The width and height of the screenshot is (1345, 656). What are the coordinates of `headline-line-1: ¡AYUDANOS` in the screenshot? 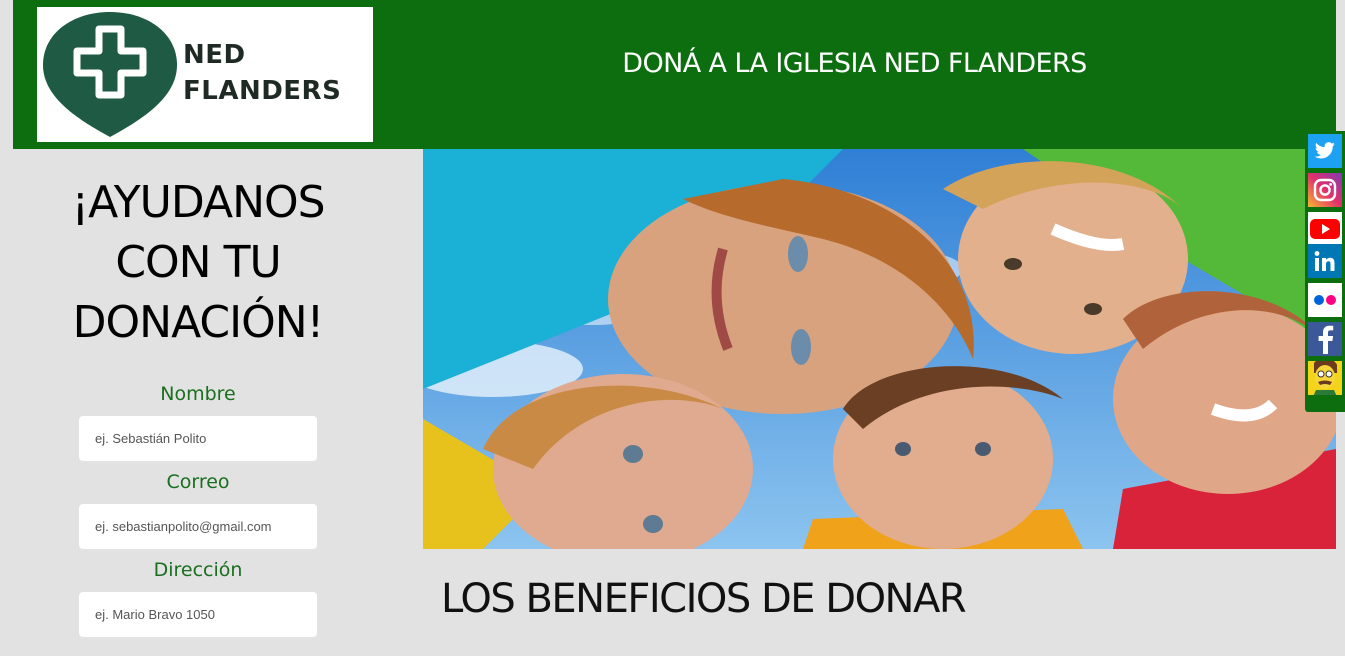 It's located at (198, 202).